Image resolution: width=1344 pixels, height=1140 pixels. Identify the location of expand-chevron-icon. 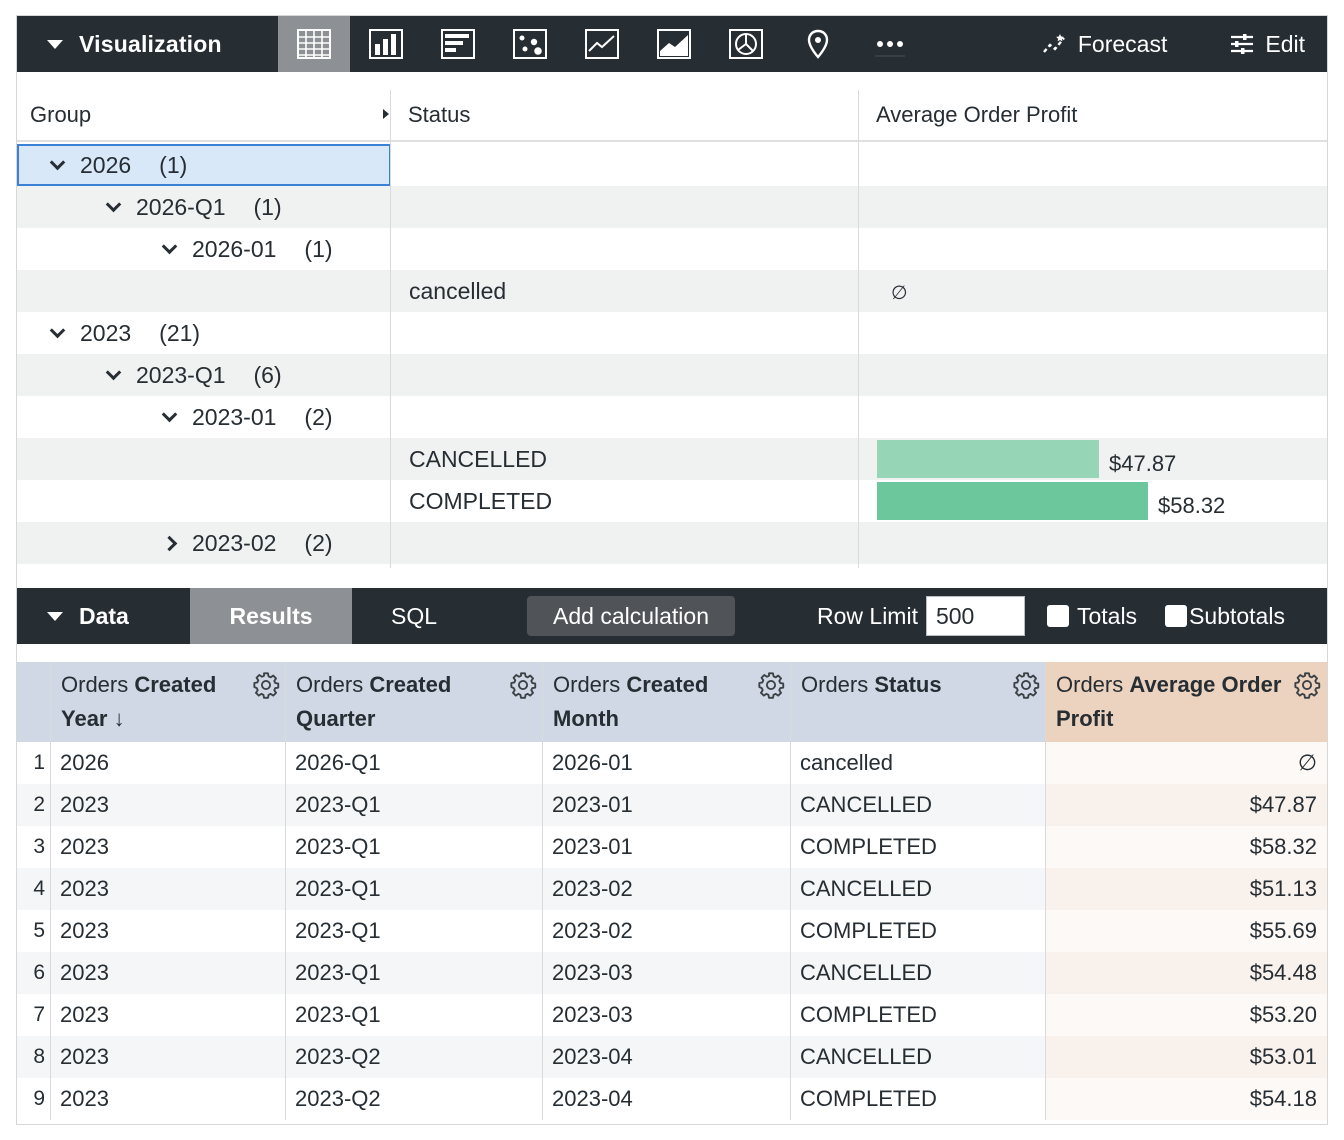
(169, 543).